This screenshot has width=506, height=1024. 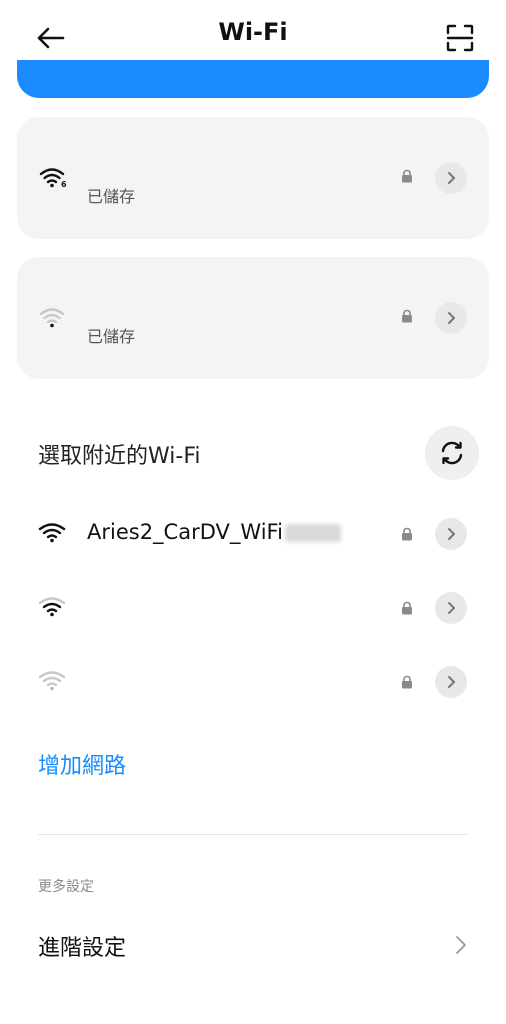 I want to click on add-network-link: 增加網路, so click(x=82, y=764).